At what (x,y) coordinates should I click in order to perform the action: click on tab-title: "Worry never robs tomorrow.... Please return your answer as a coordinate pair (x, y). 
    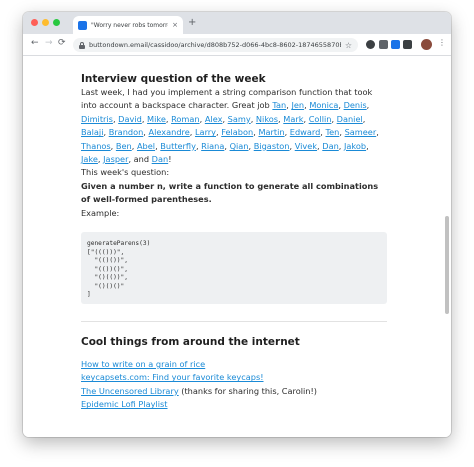
    Looking at the image, I should click on (129, 25).